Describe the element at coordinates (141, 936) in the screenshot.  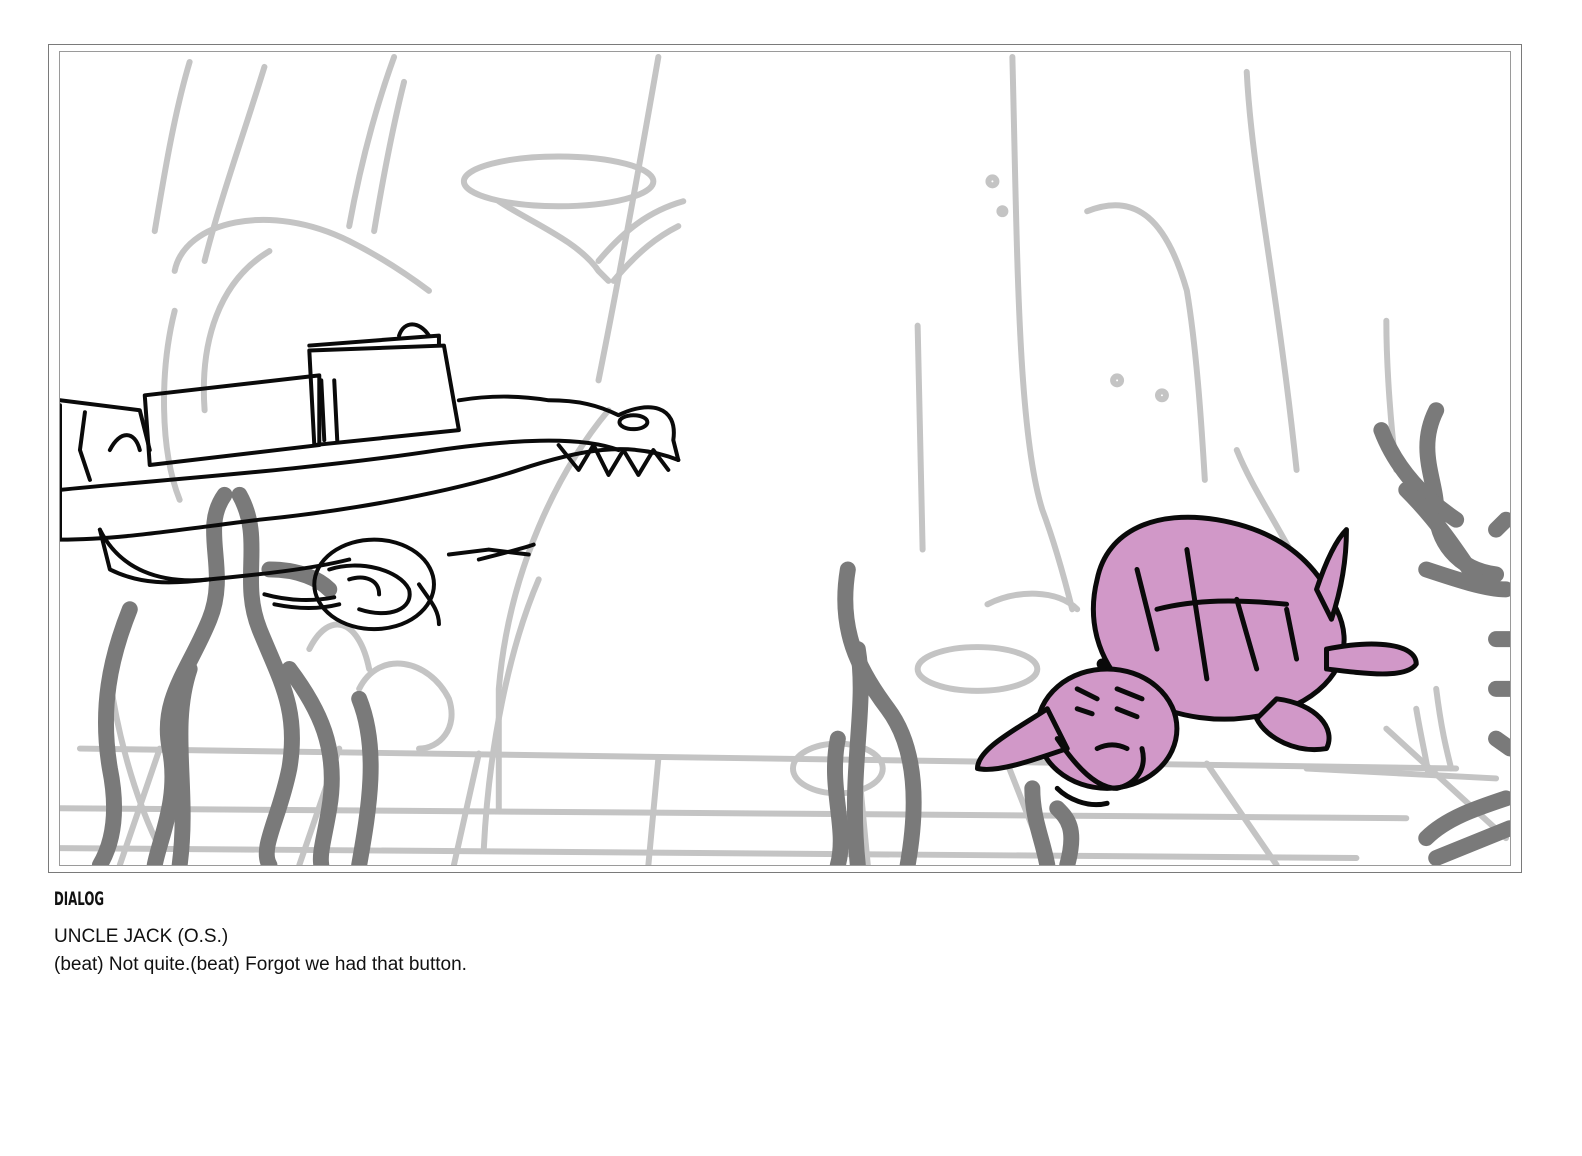
I see `dialog-speaker: UNCLE JACK (O.S.)` at that location.